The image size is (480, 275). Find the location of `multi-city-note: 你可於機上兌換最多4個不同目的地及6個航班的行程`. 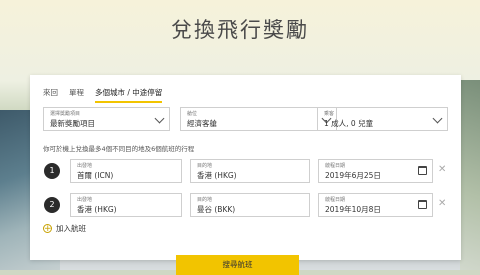

multi-city-note: 你可於機上兌換最多4個不同目的地及6個航班的行程 is located at coordinates (119, 149).